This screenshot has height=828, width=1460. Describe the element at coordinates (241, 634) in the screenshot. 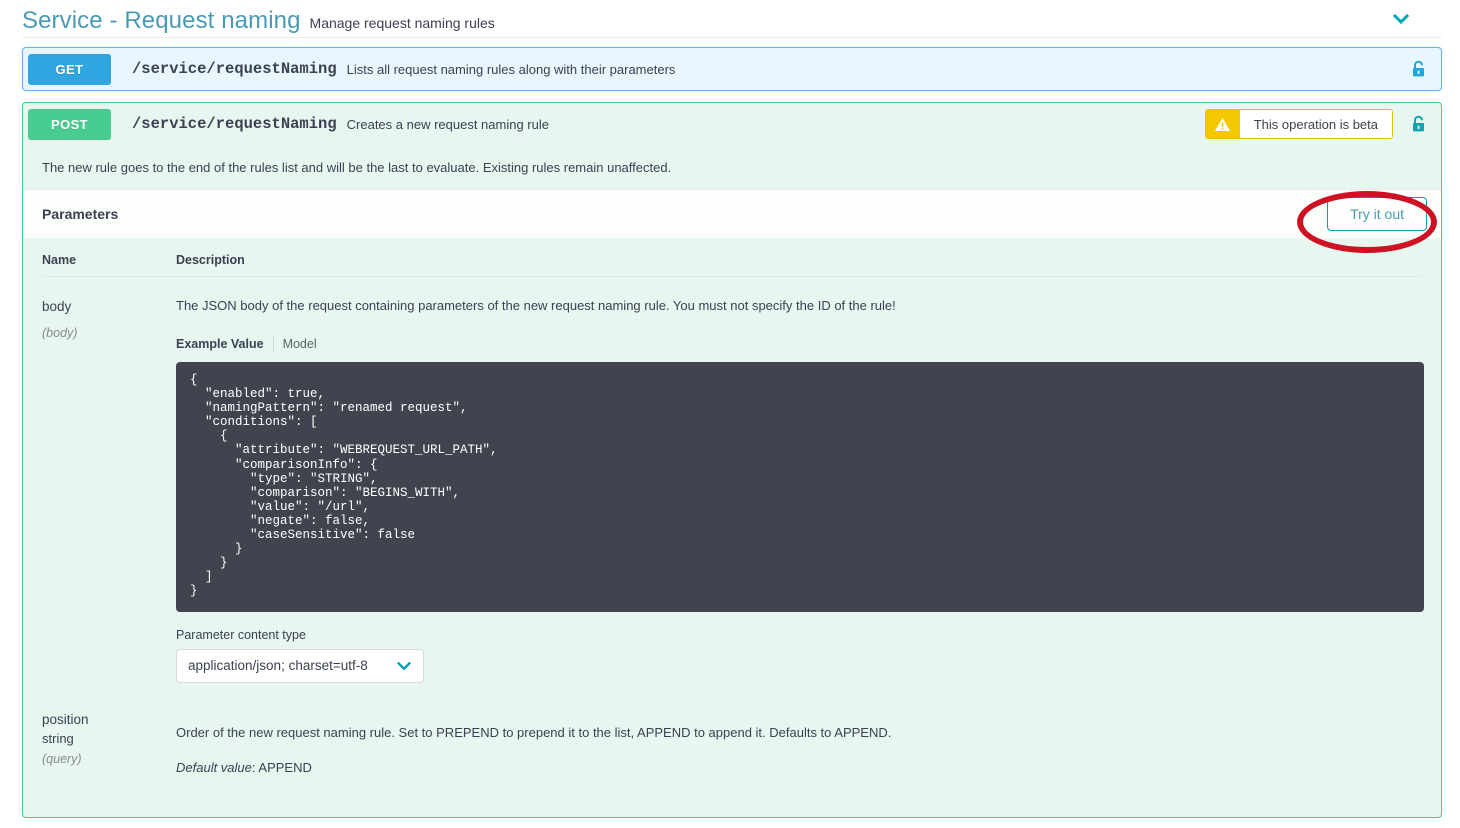

I see `content-type-label: Parameter content type` at that location.